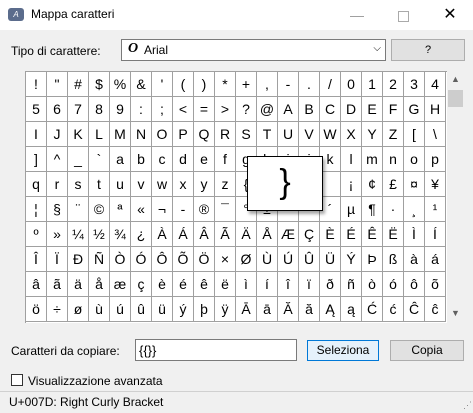  I want to click on char-cell: µ, so click(351, 209).